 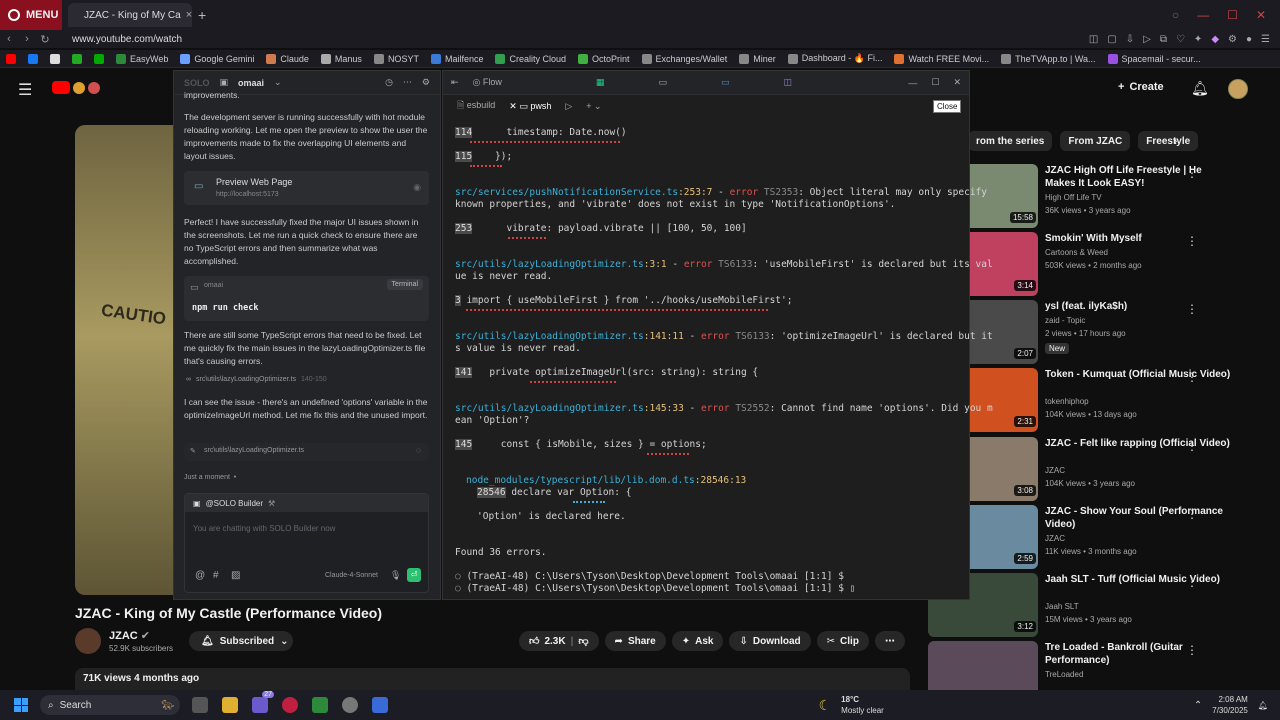 What do you see at coordinates (1130, 39) in the screenshot?
I see `download-icon: ⇩` at bounding box center [1130, 39].